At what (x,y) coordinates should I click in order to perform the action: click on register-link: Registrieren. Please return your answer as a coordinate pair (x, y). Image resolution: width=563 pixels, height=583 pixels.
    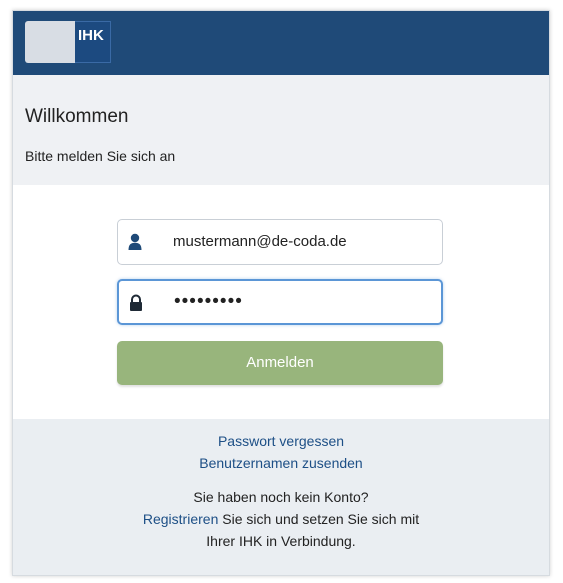
    Looking at the image, I should click on (180, 519).